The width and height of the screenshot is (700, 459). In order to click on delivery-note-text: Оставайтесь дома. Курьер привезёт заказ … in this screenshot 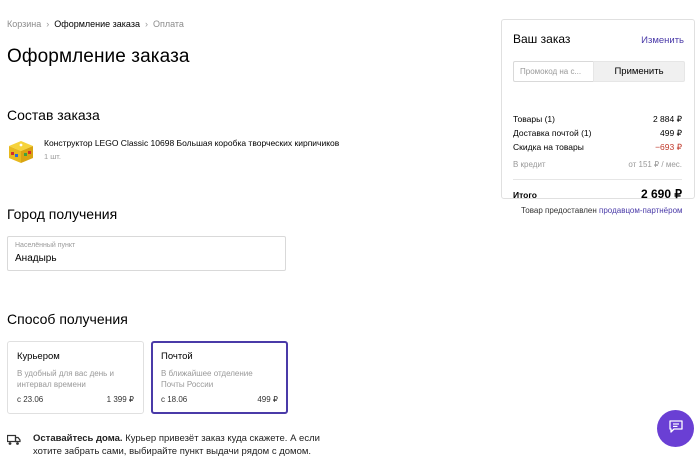, I will do `click(180, 445)`.